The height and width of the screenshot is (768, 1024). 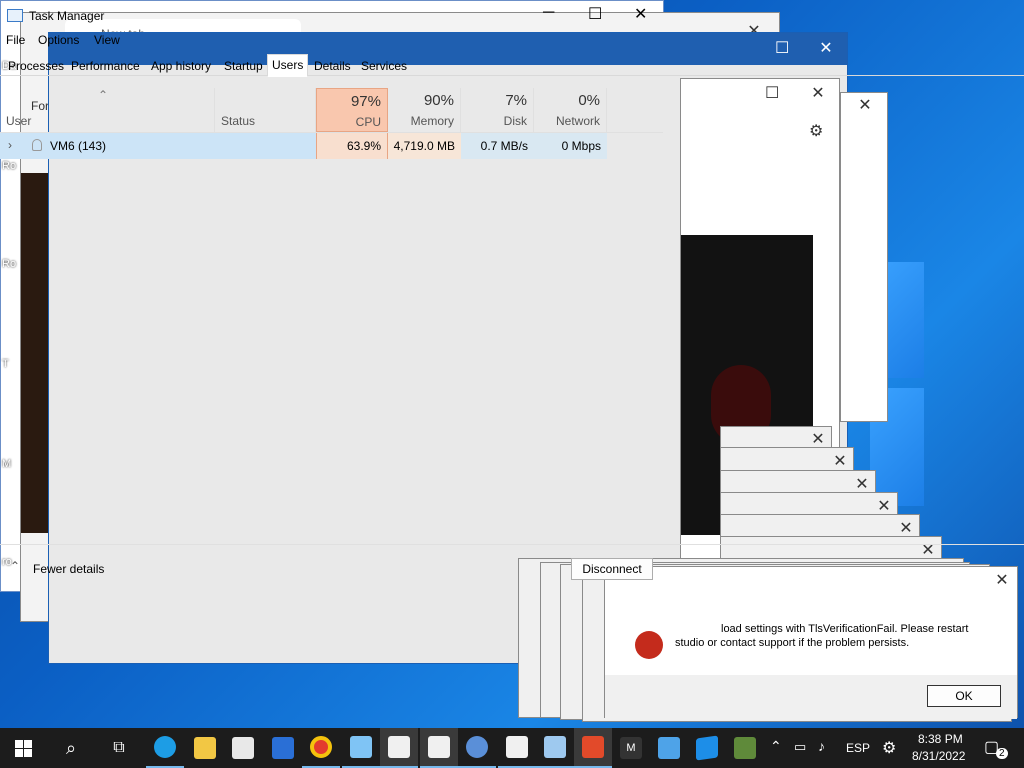 What do you see at coordinates (68, 569) in the screenshot?
I see `fewer-details-link: Fewer details` at bounding box center [68, 569].